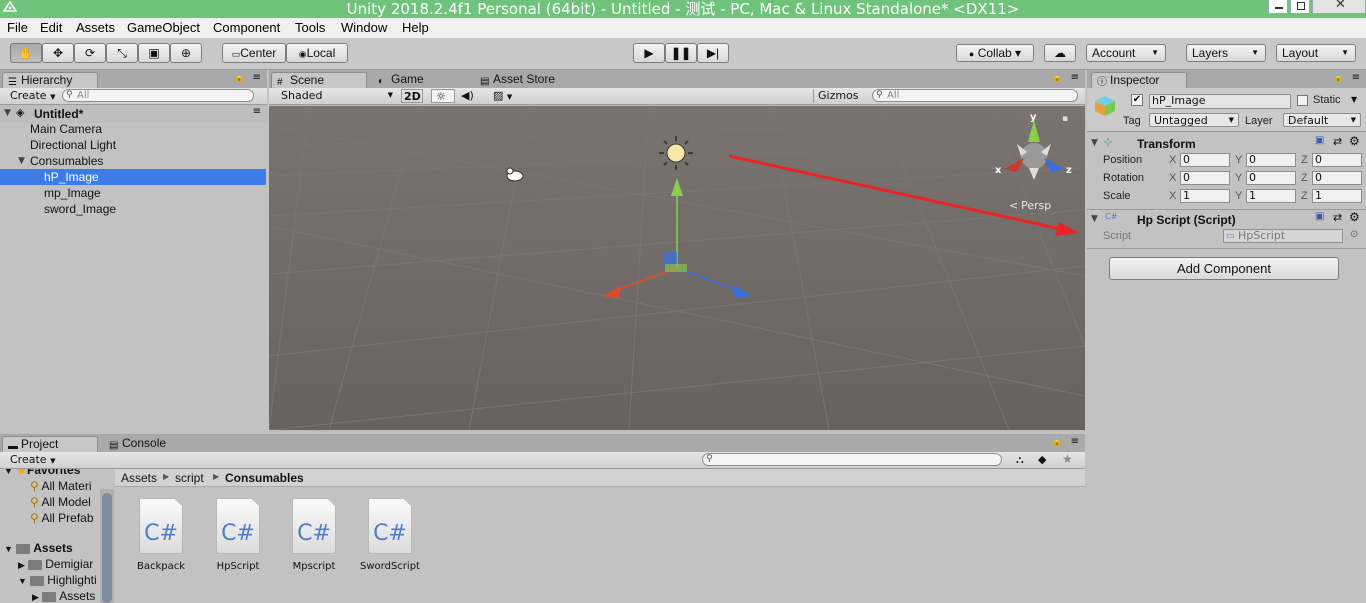 The width and height of the screenshot is (1366, 603). I want to click on dropdown-arrow-icon: ▼, so click(1354, 99).